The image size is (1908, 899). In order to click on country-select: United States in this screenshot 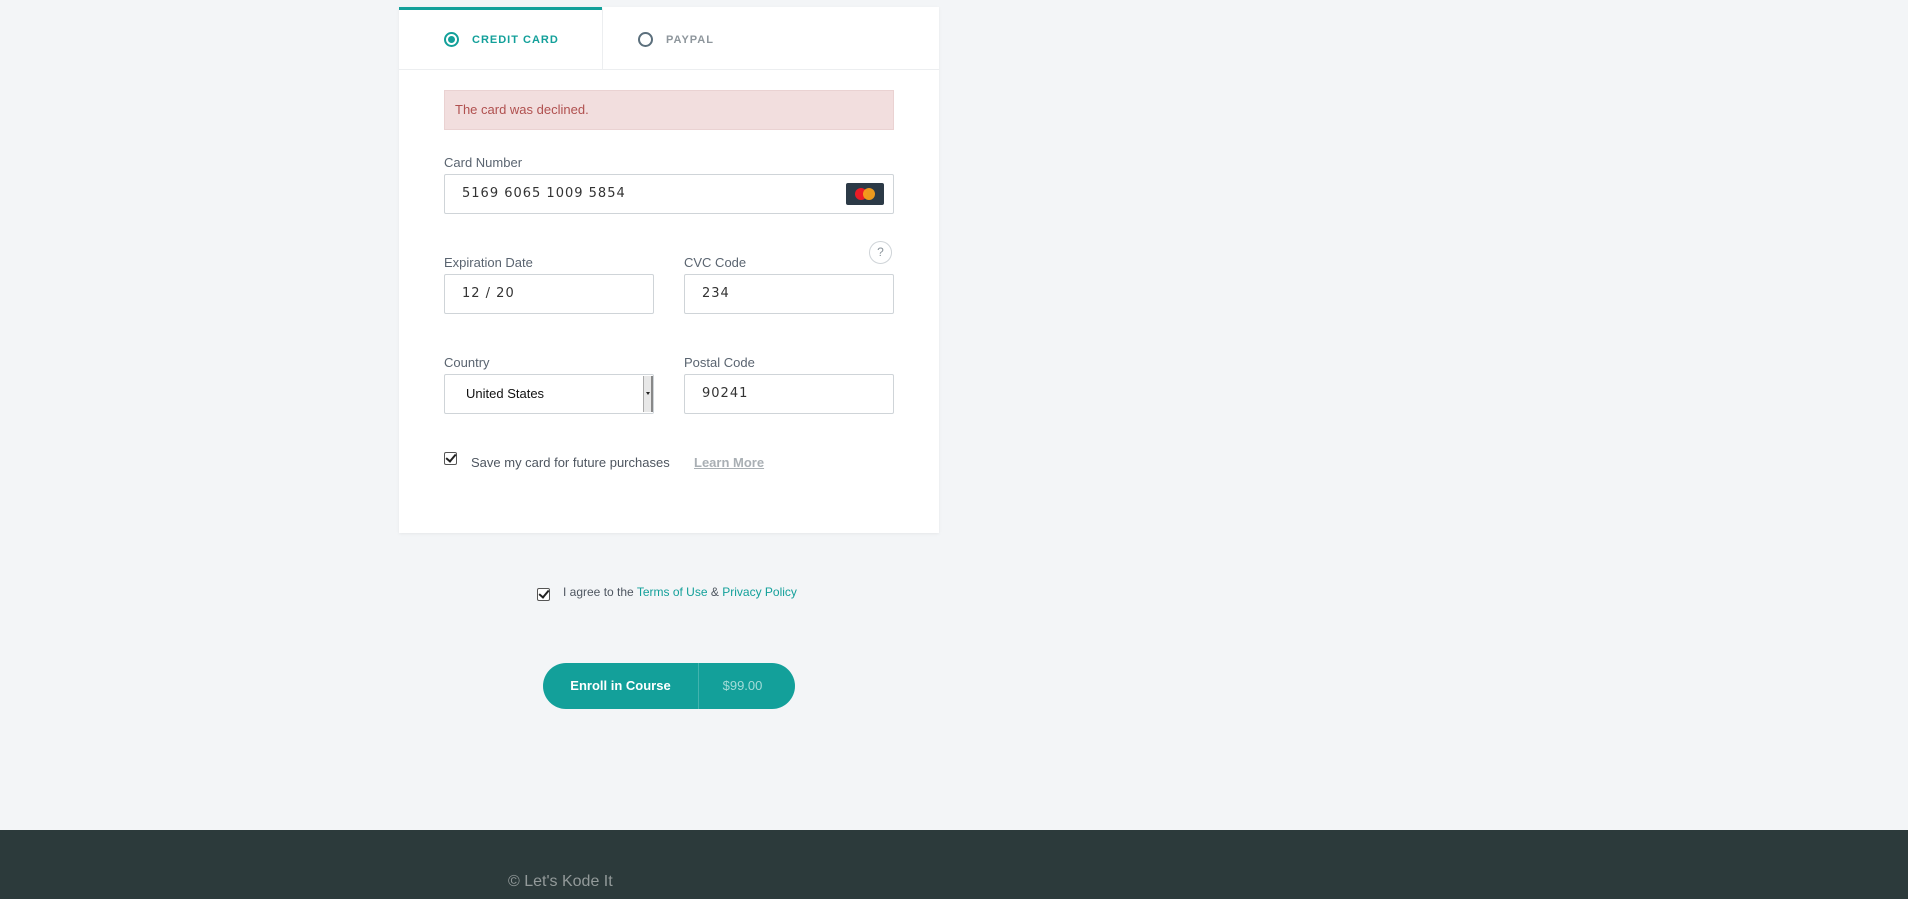, I will do `click(549, 394)`.